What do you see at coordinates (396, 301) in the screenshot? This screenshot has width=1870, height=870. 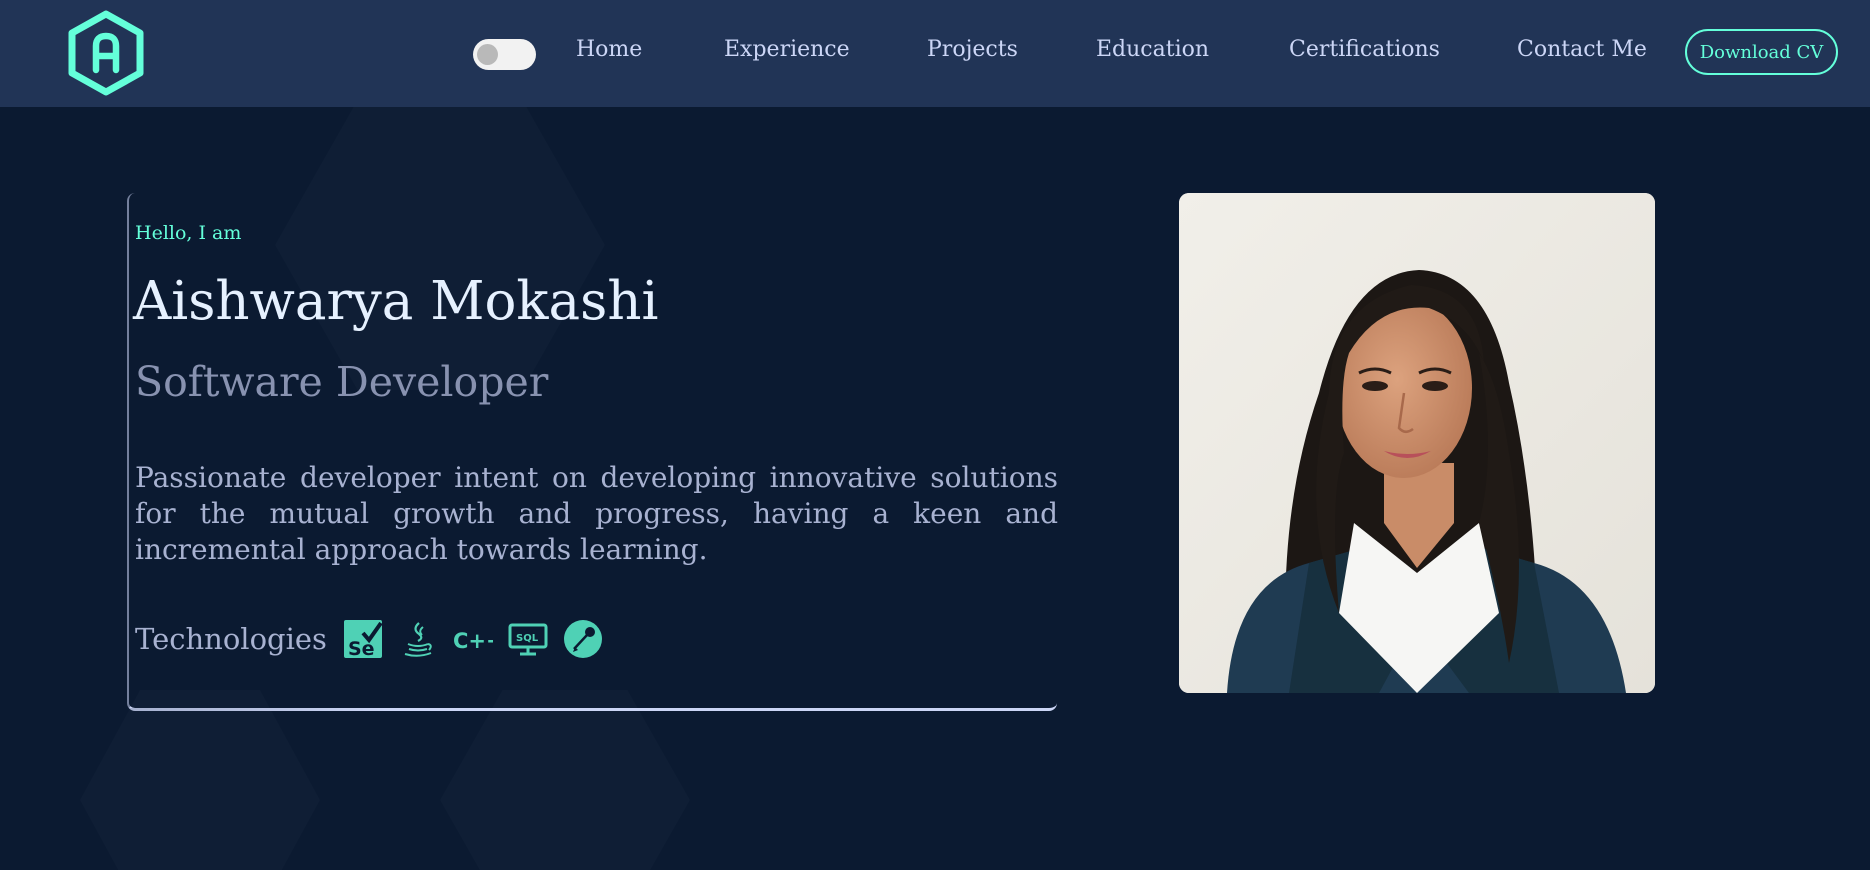 I see `hero-name: Aishwarya Mokashi` at bounding box center [396, 301].